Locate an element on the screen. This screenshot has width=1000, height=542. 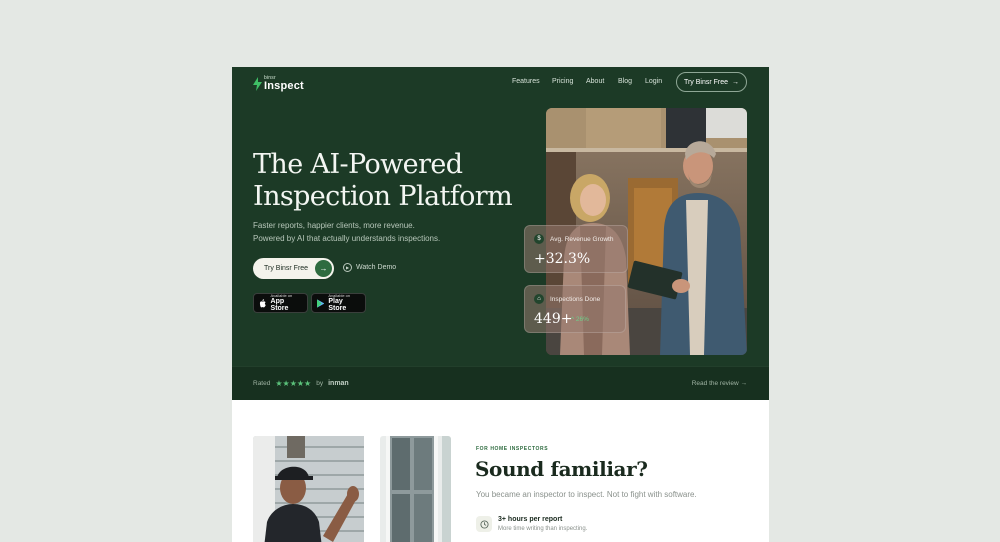
hero-title-line1: The AI-Powered is located at coordinates (358, 164).